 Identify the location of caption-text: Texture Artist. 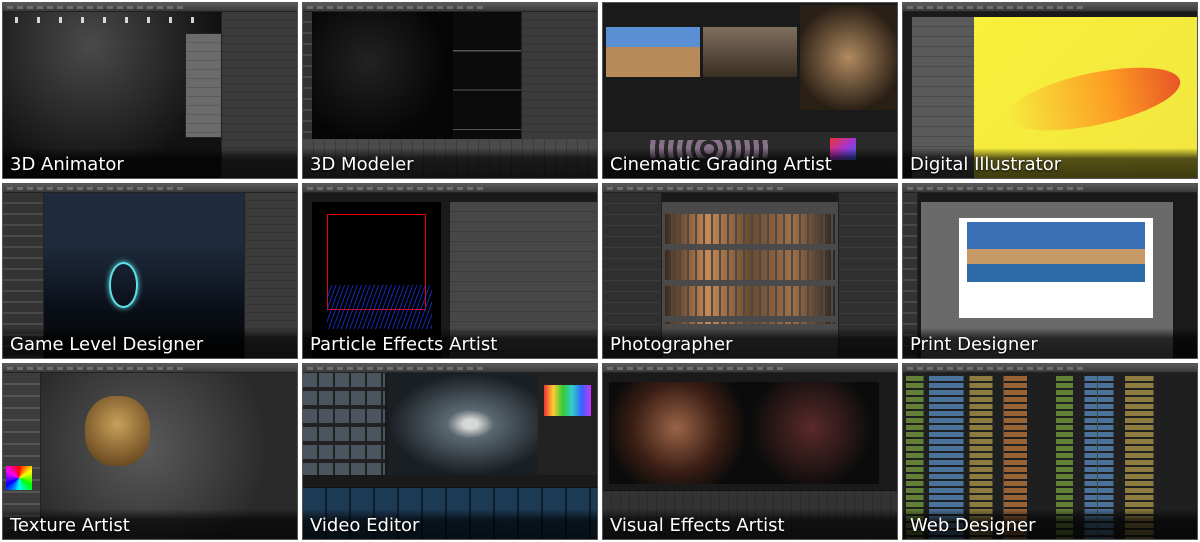
(70, 525).